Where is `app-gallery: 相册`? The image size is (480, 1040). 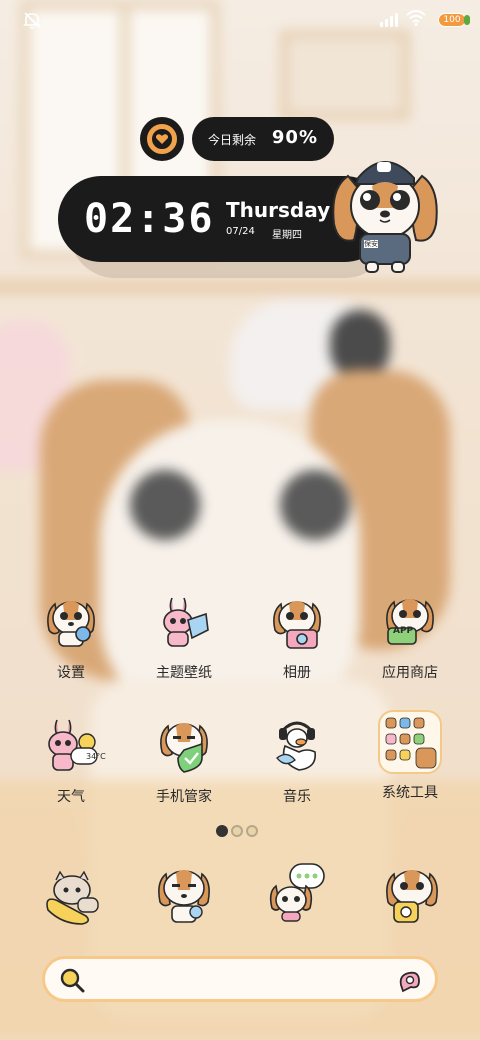 app-gallery: 相册 is located at coordinates (297, 638).